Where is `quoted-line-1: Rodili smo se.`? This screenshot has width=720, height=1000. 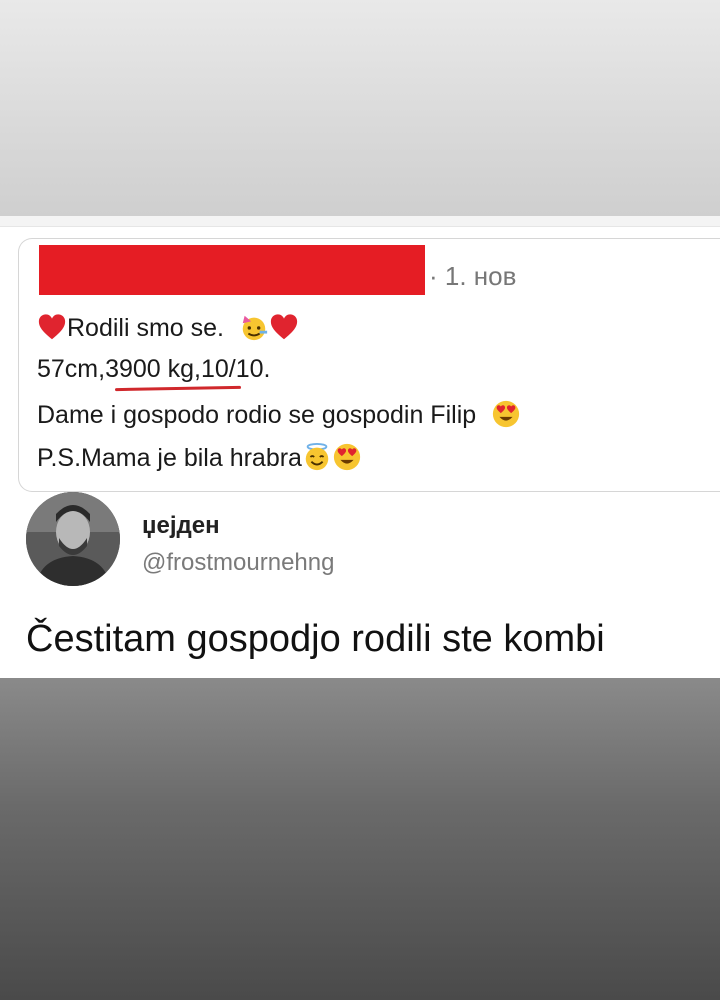 quoted-line-1: Rodili smo se. is located at coordinates (168, 327).